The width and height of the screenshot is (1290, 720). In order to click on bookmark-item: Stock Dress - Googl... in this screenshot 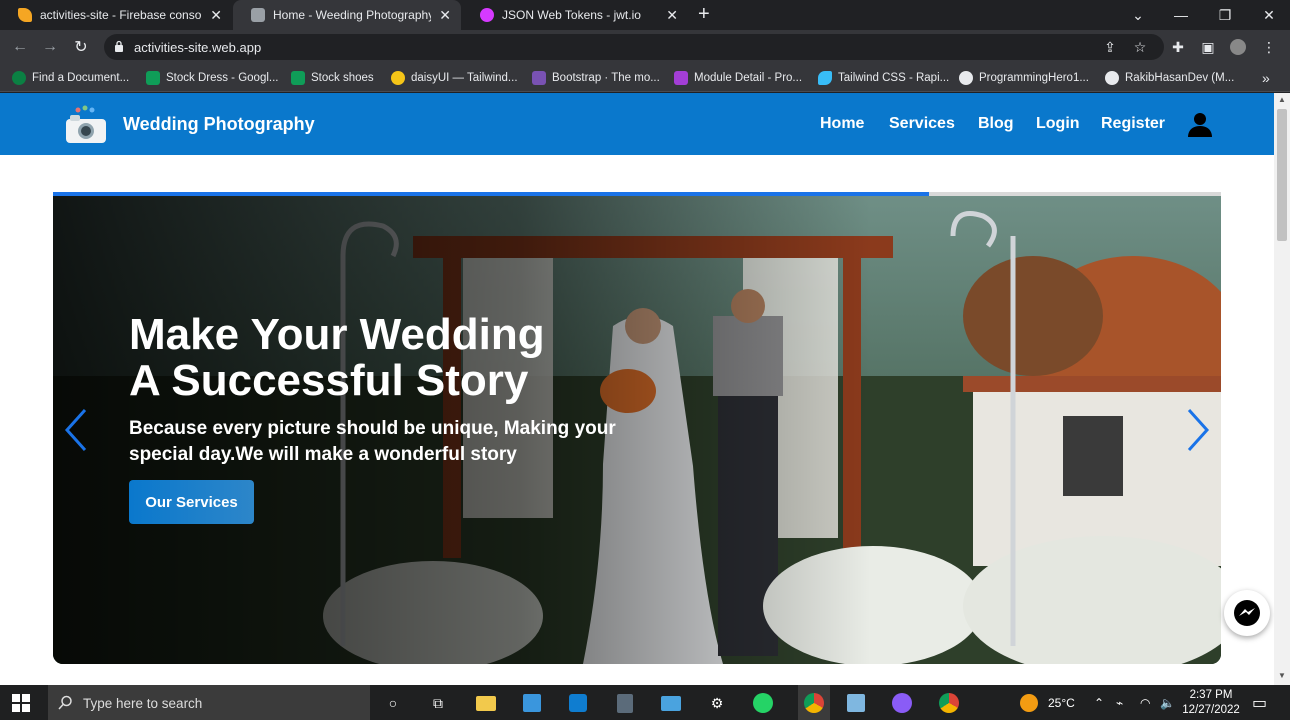, I will do `click(212, 78)`.